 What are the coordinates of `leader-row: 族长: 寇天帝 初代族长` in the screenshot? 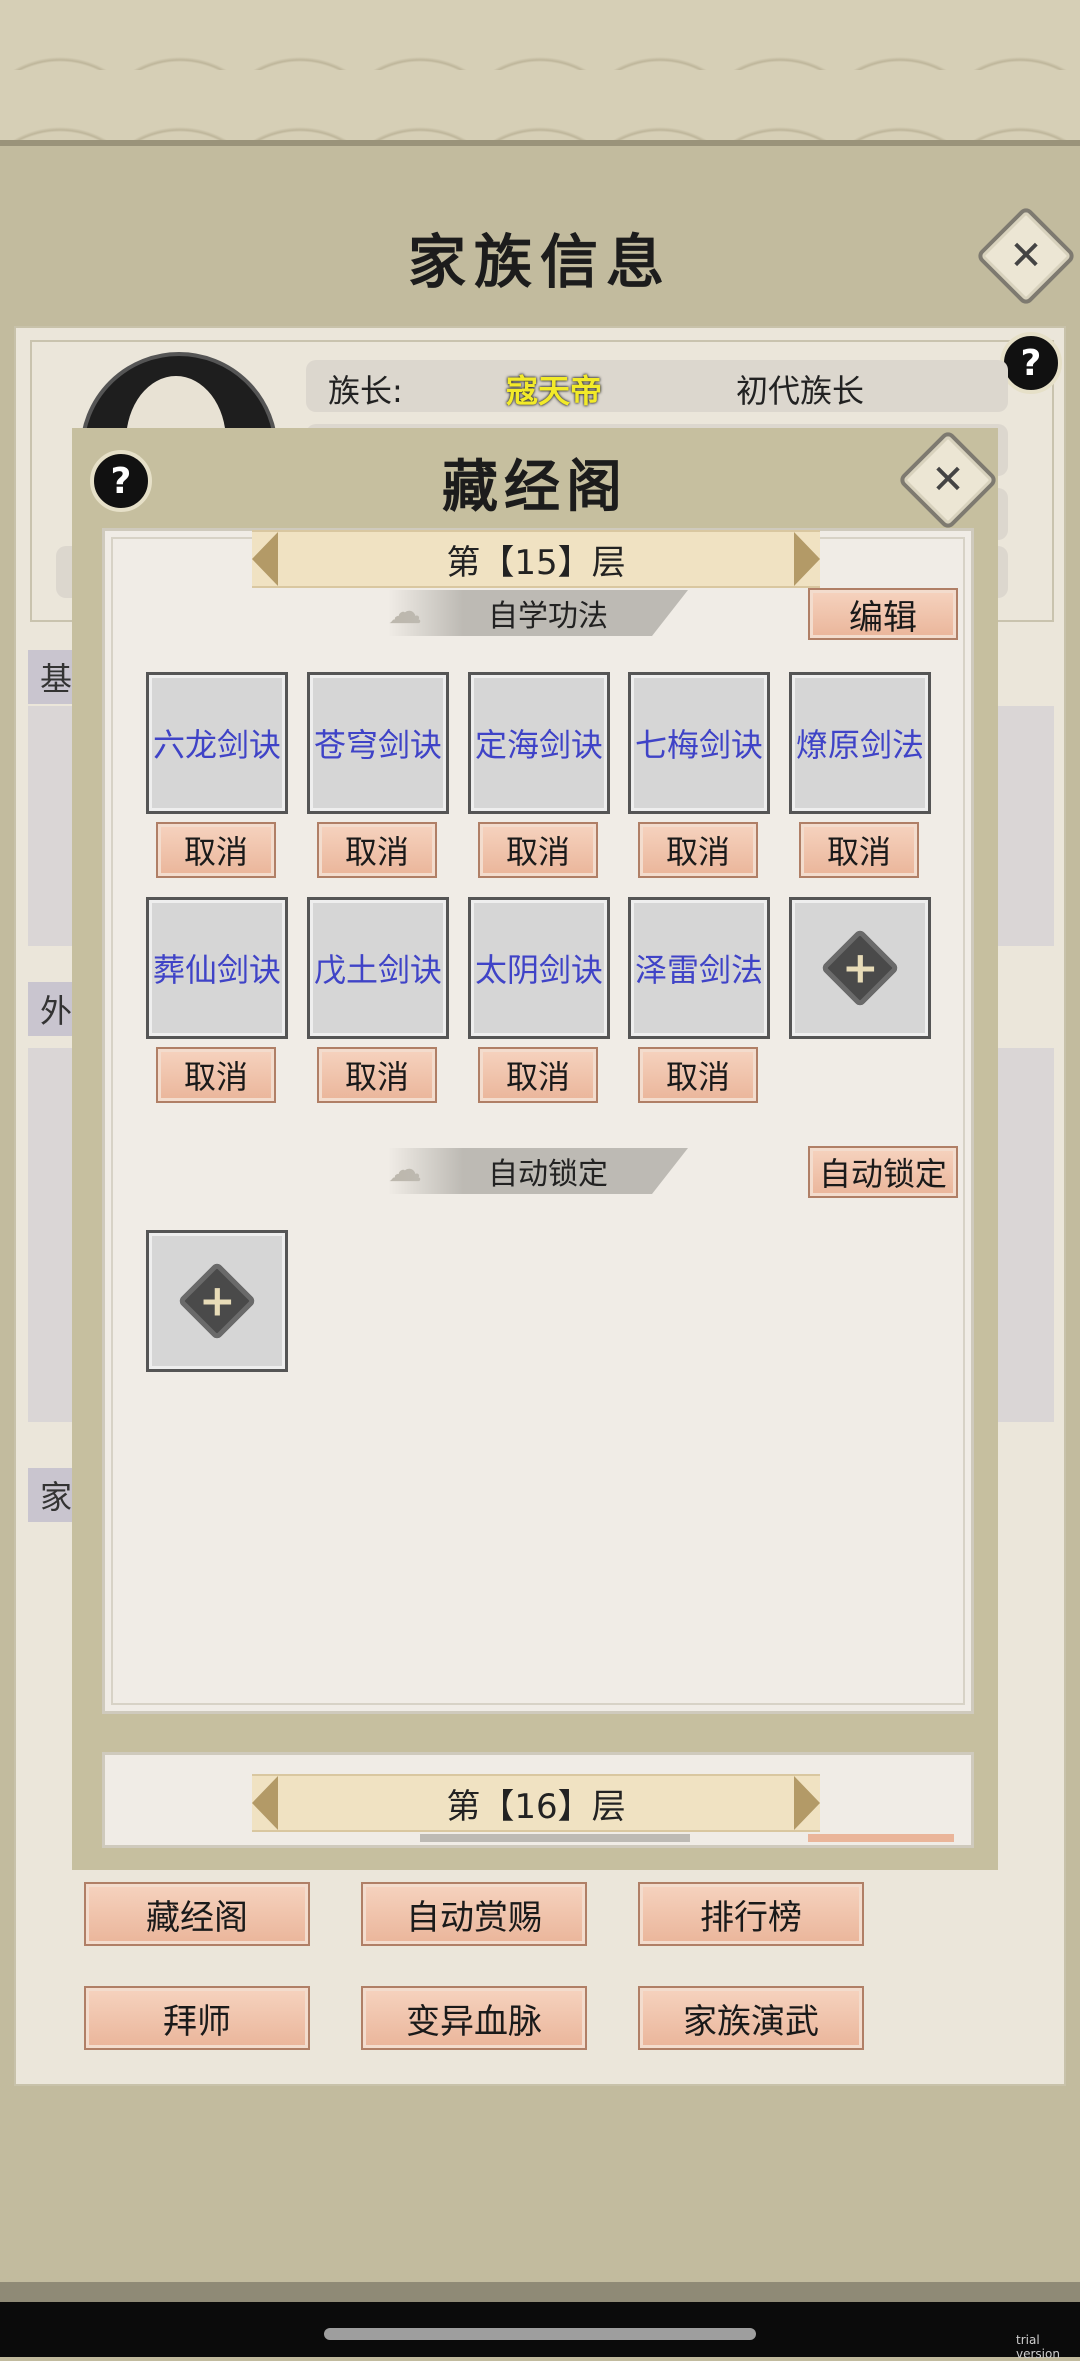 It's located at (657, 386).